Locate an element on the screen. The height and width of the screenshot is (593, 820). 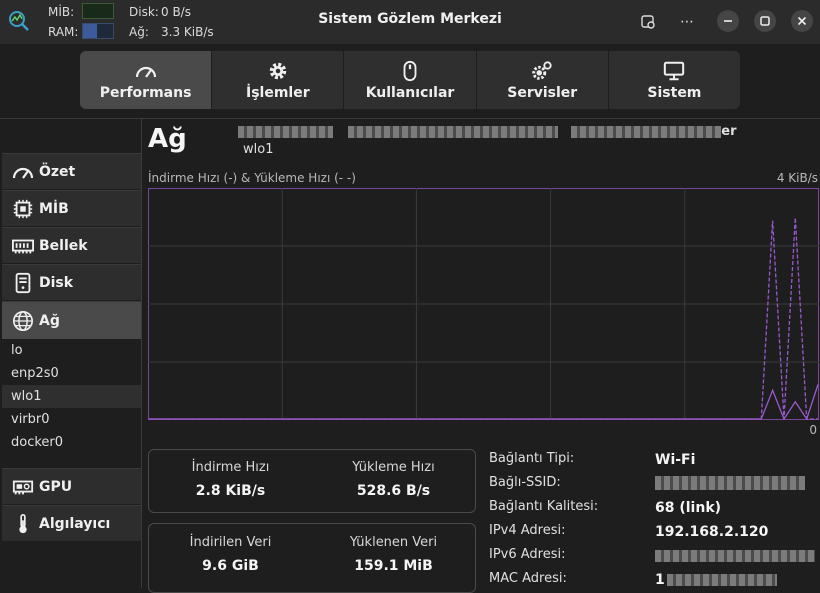
interface-item-lo: lo is located at coordinates (71, 350).